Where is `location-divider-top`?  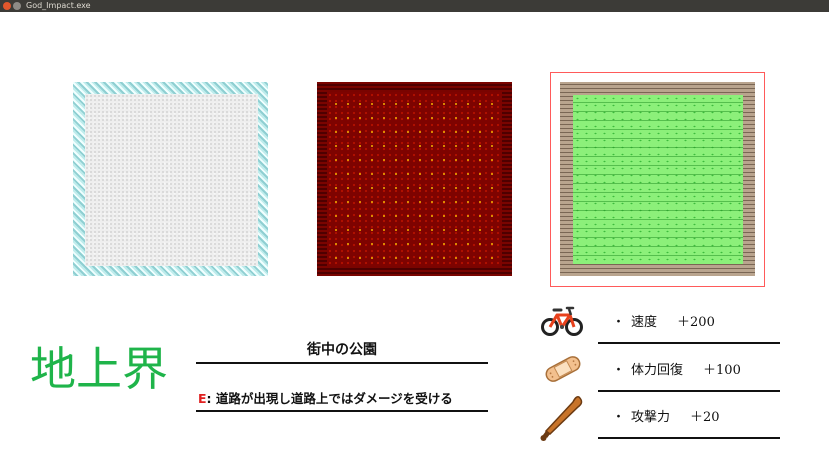 location-divider-top is located at coordinates (342, 363).